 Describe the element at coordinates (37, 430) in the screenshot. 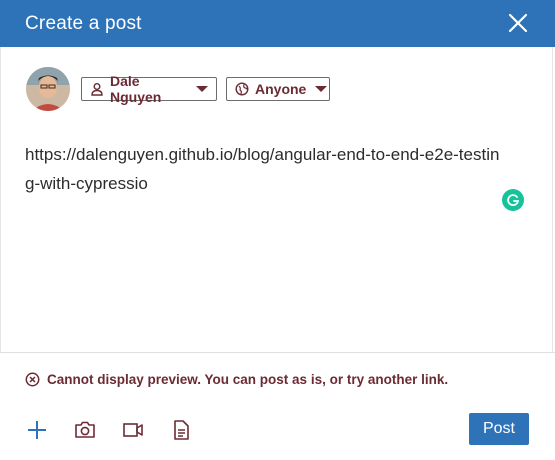

I see `add-icon` at that location.